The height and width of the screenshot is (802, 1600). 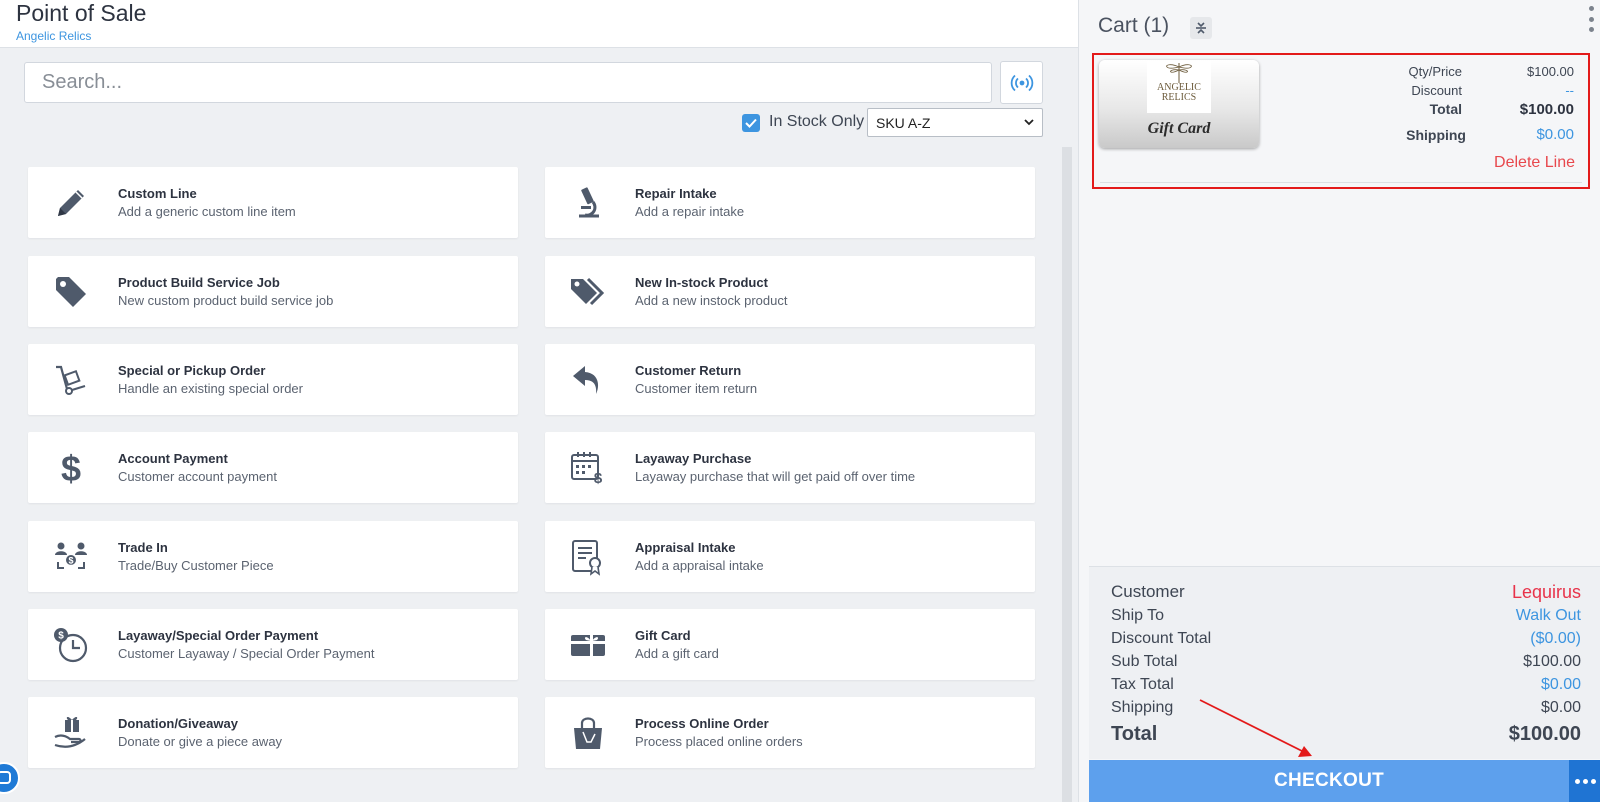 What do you see at coordinates (1346, 592) in the screenshot?
I see `summary-row-customer: Customer Lequirus` at bounding box center [1346, 592].